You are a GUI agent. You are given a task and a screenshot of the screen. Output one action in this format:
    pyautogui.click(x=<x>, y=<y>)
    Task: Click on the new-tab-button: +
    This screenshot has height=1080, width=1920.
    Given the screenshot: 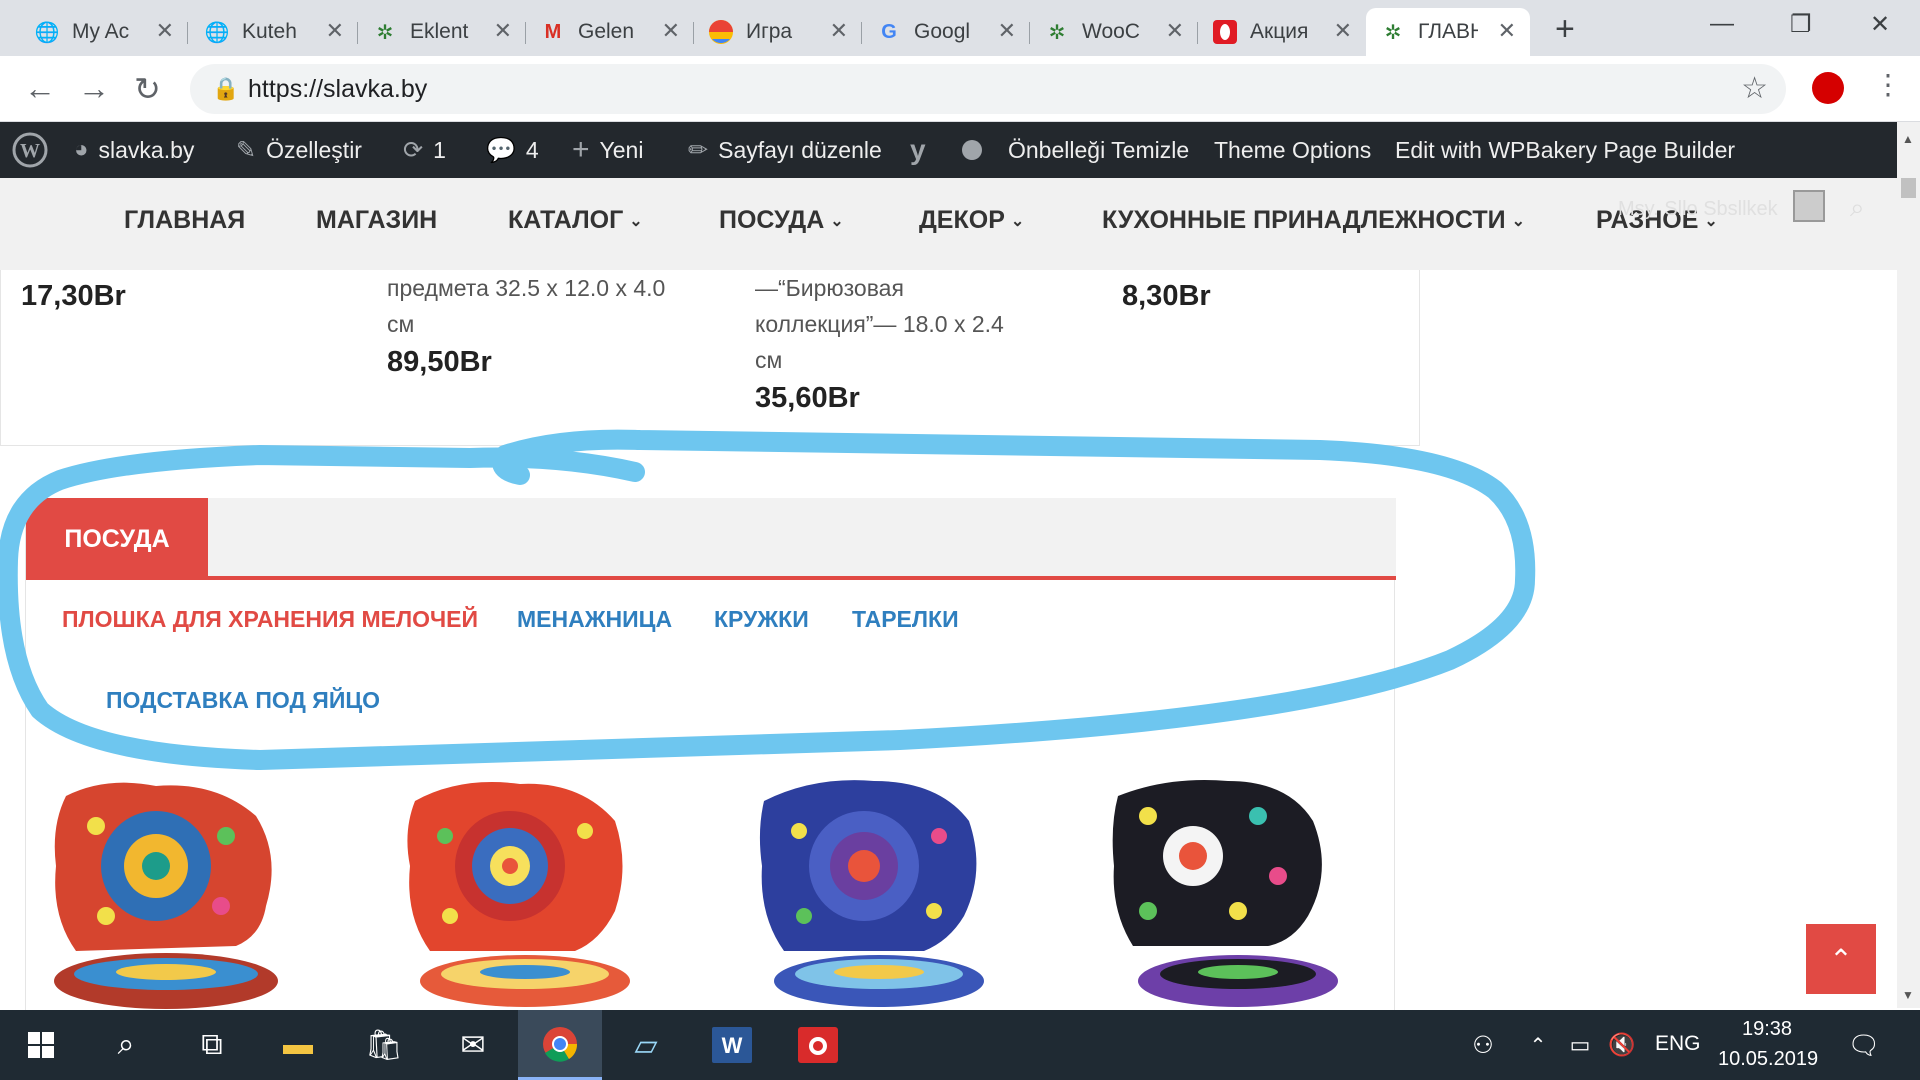 What is the action you would take?
    pyautogui.click(x=1565, y=29)
    